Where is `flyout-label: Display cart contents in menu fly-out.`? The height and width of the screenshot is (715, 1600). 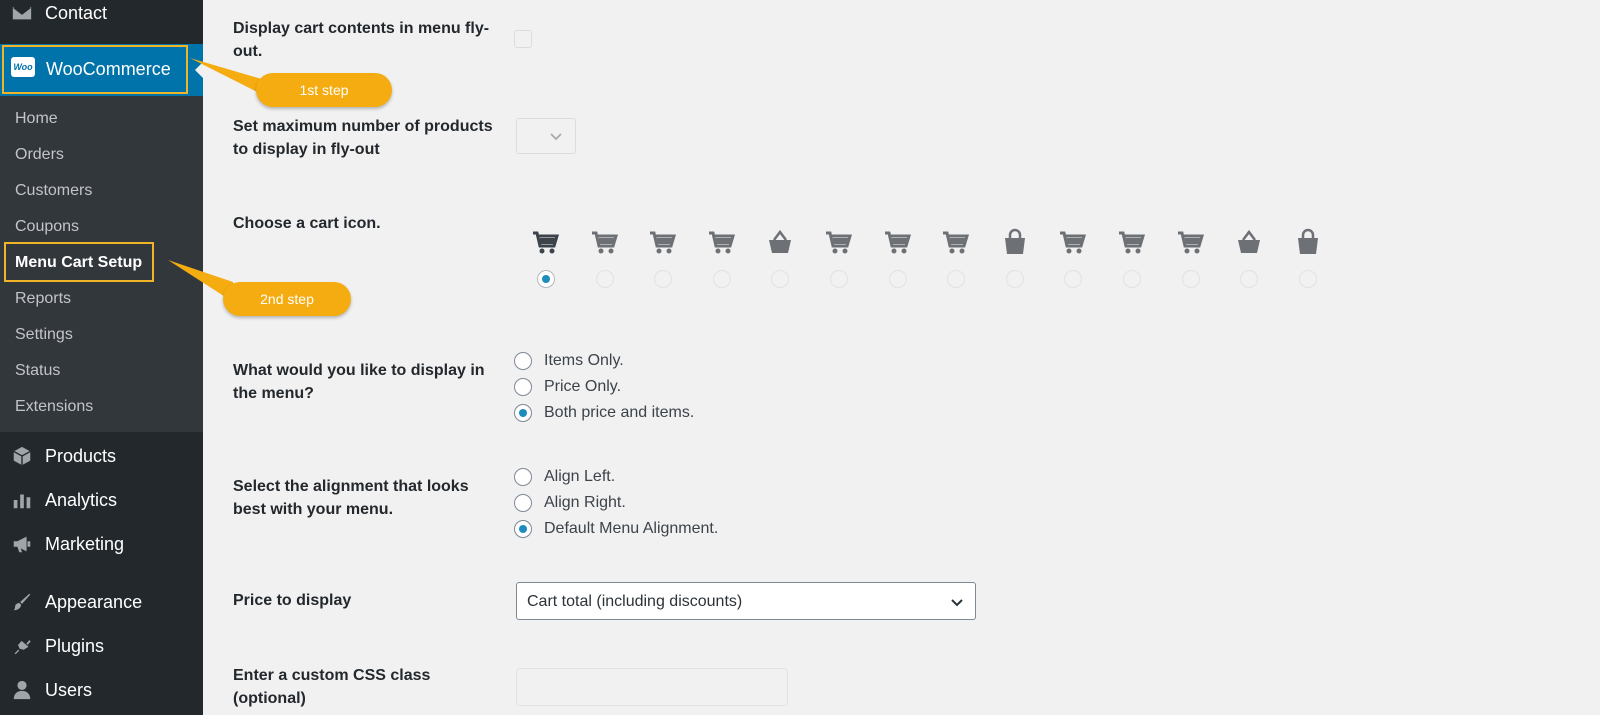
flyout-label: Display cart contents in menu fly-out. is located at coordinates (361, 40).